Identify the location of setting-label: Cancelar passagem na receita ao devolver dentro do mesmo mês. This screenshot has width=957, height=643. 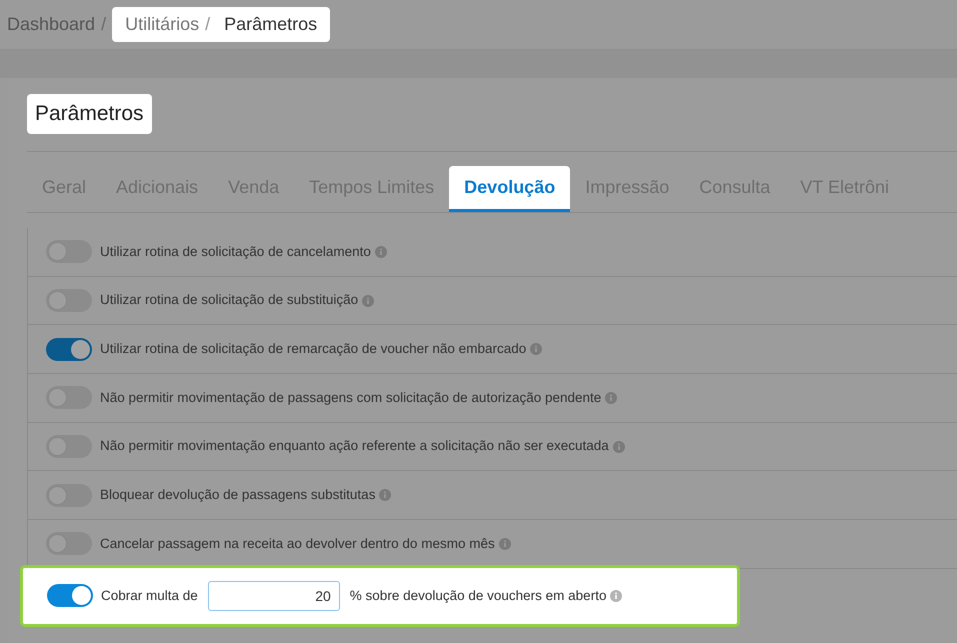
(297, 543).